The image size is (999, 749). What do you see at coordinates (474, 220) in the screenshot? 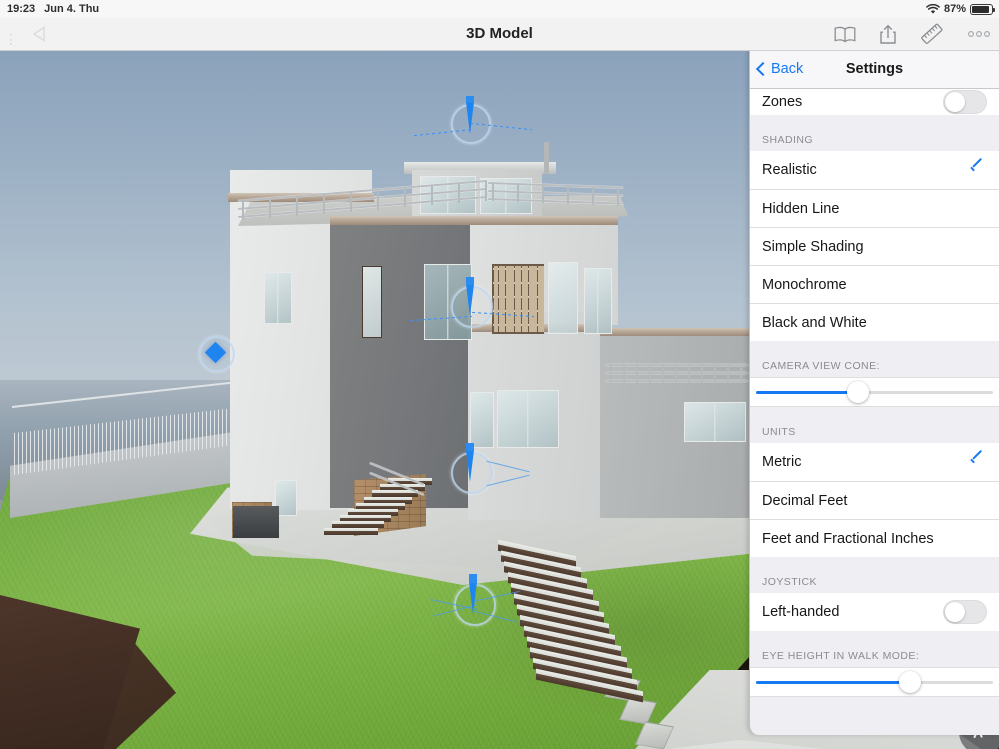
I see `parapet-cap-main` at bounding box center [474, 220].